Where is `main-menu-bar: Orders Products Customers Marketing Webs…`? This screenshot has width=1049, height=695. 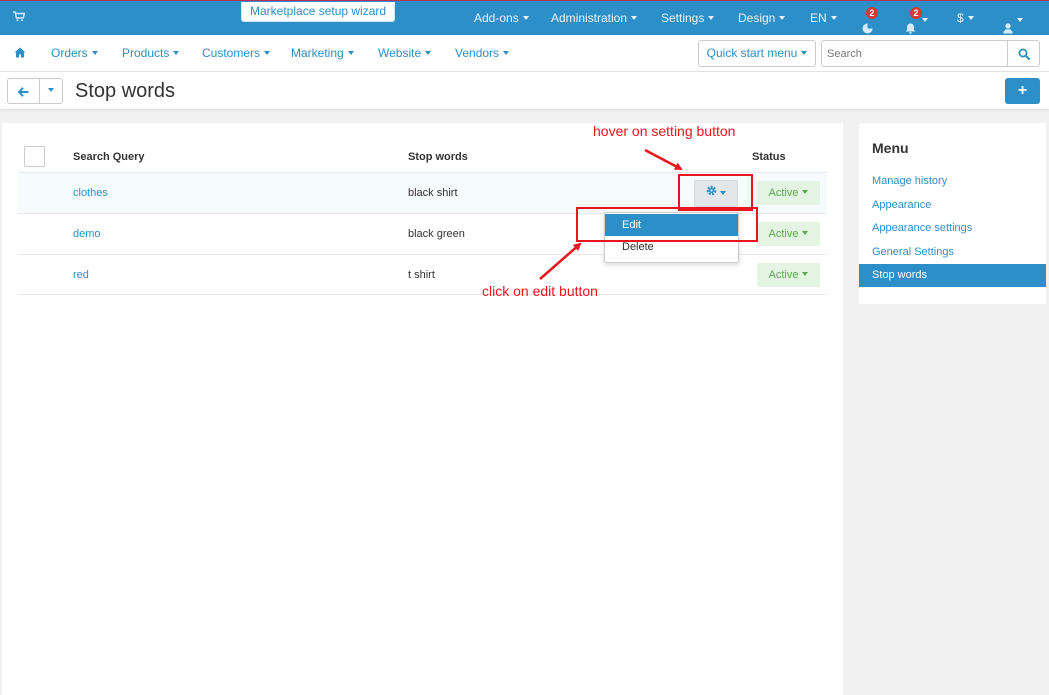 main-menu-bar: Orders Products Customers Marketing Webs… is located at coordinates (524, 53).